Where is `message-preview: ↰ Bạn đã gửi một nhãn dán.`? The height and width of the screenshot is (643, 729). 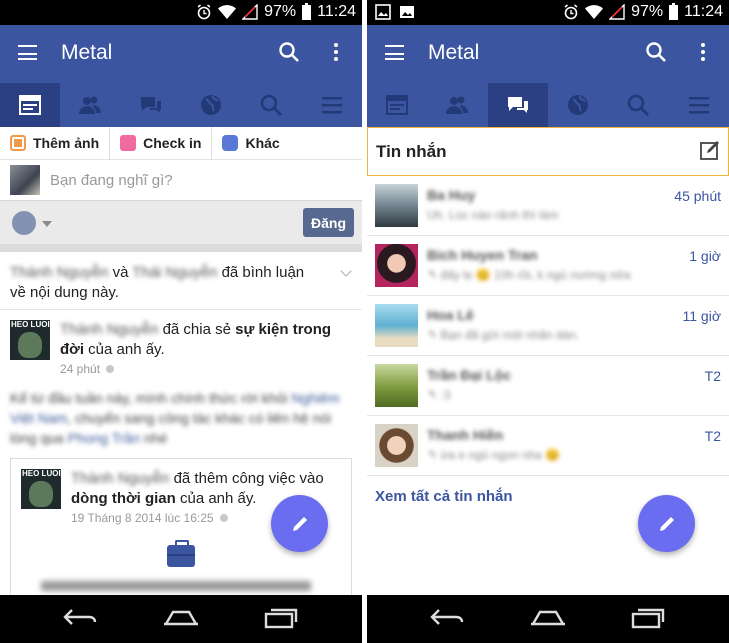 message-preview: ↰ Bạn đã gửi một nhãn dán. is located at coordinates (503, 335).